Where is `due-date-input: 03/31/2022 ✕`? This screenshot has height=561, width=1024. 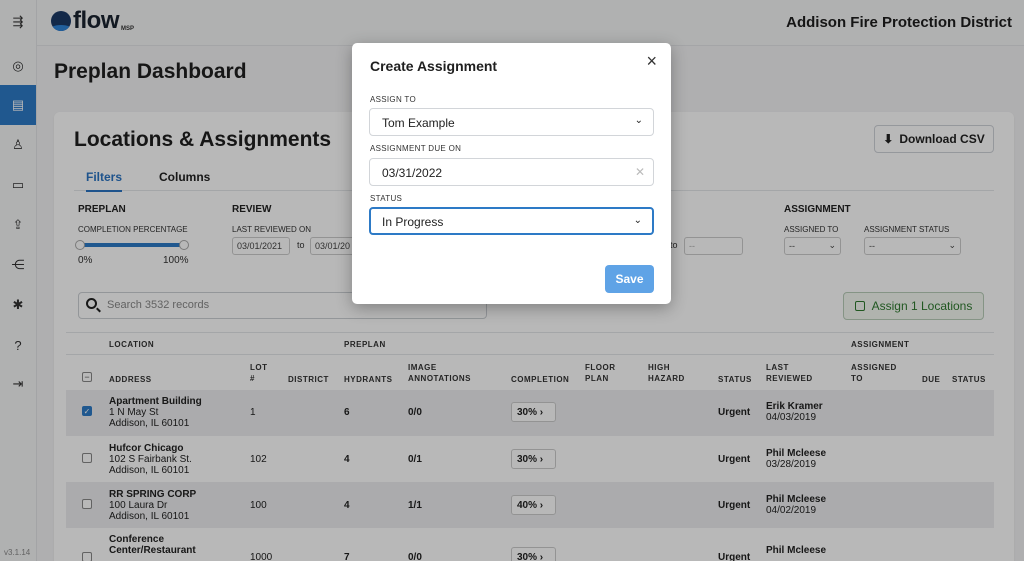
due-date-input: 03/31/2022 ✕ is located at coordinates (511, 172).